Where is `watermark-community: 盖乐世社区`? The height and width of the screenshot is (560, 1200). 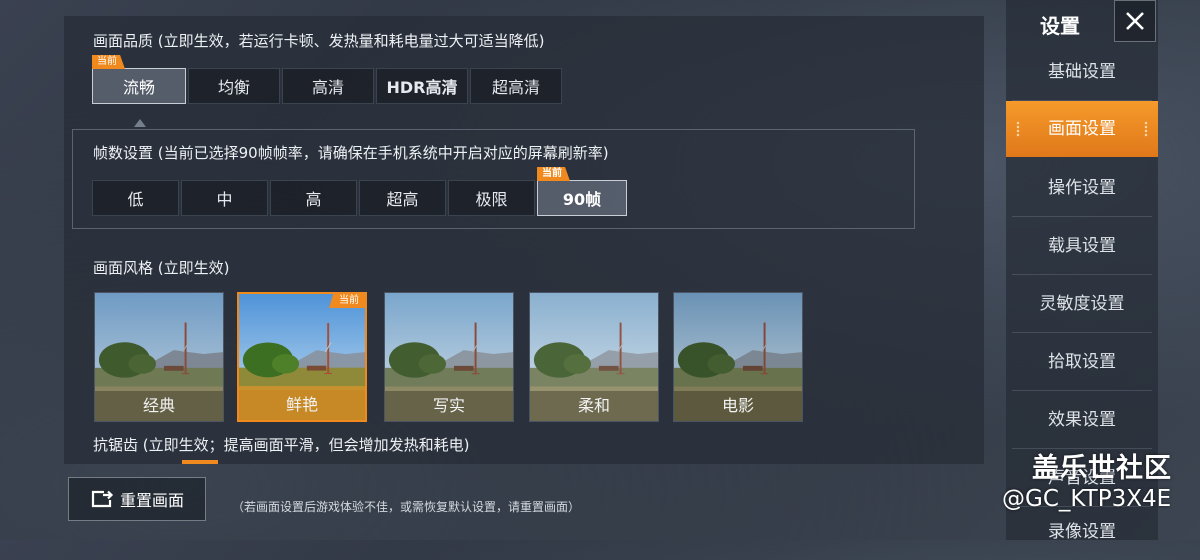 watermark-community: 盖乐世社区 is located at coordinates (1102, 468).